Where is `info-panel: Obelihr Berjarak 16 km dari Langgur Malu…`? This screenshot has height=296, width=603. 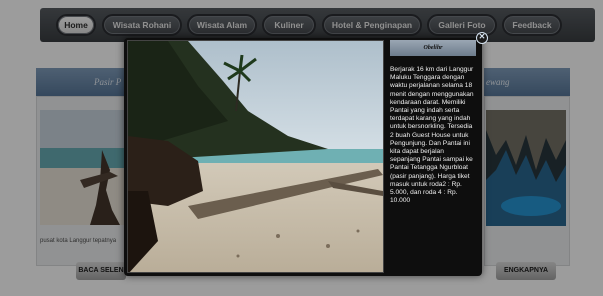
info-panel: Obelihr Berjarak 16 km dari Langgur Malu… is located at coordinates (435, 157).